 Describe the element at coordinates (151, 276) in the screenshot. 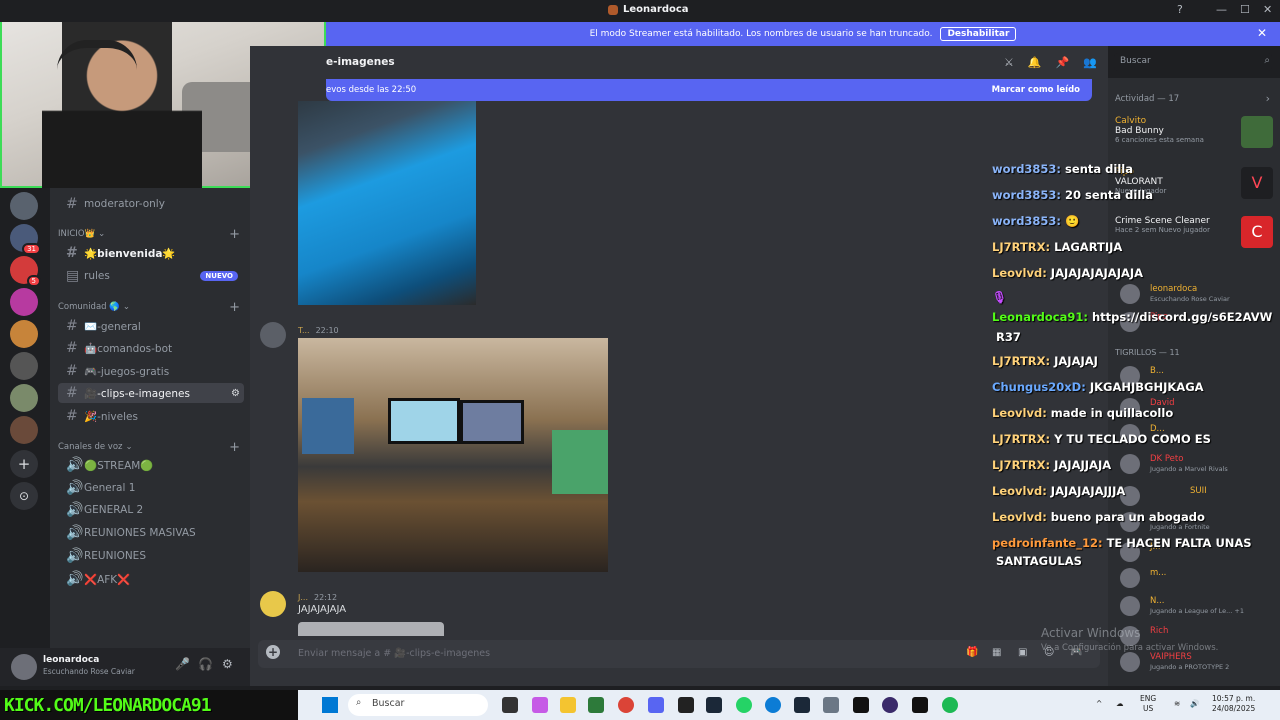

I see `channel-rules: ▤ rules NUEVO` at that location.